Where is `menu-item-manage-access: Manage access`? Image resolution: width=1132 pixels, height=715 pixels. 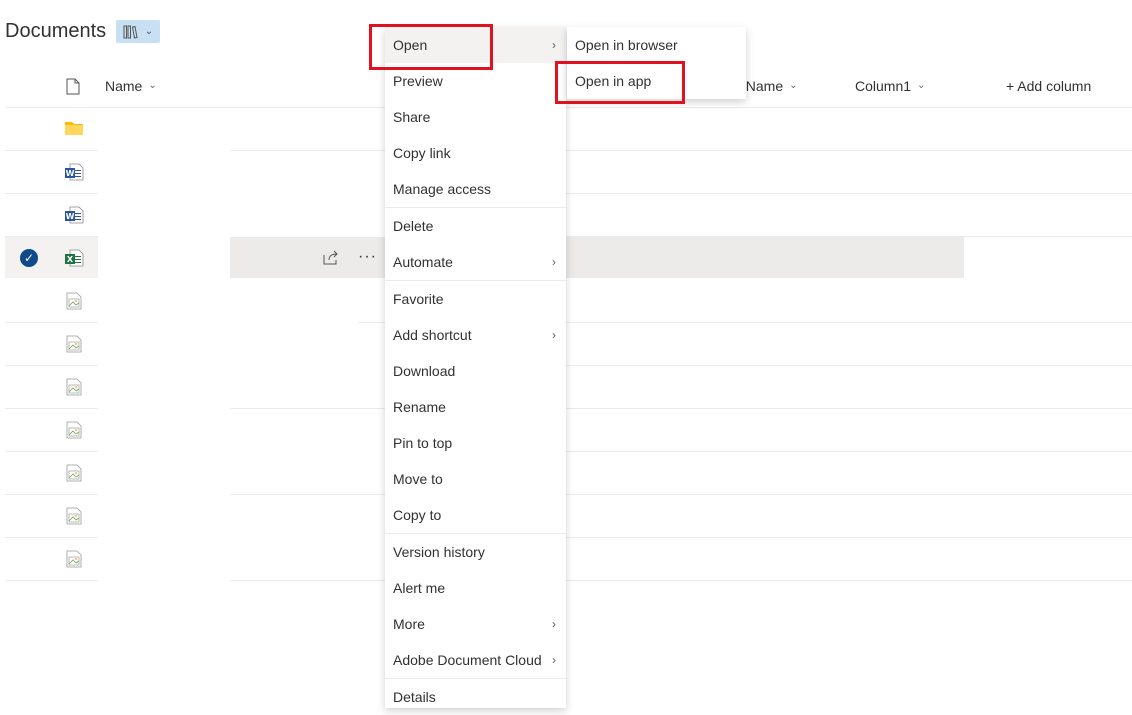 menu-item-manage-access: Manage access is located at coordinates (475, 189).